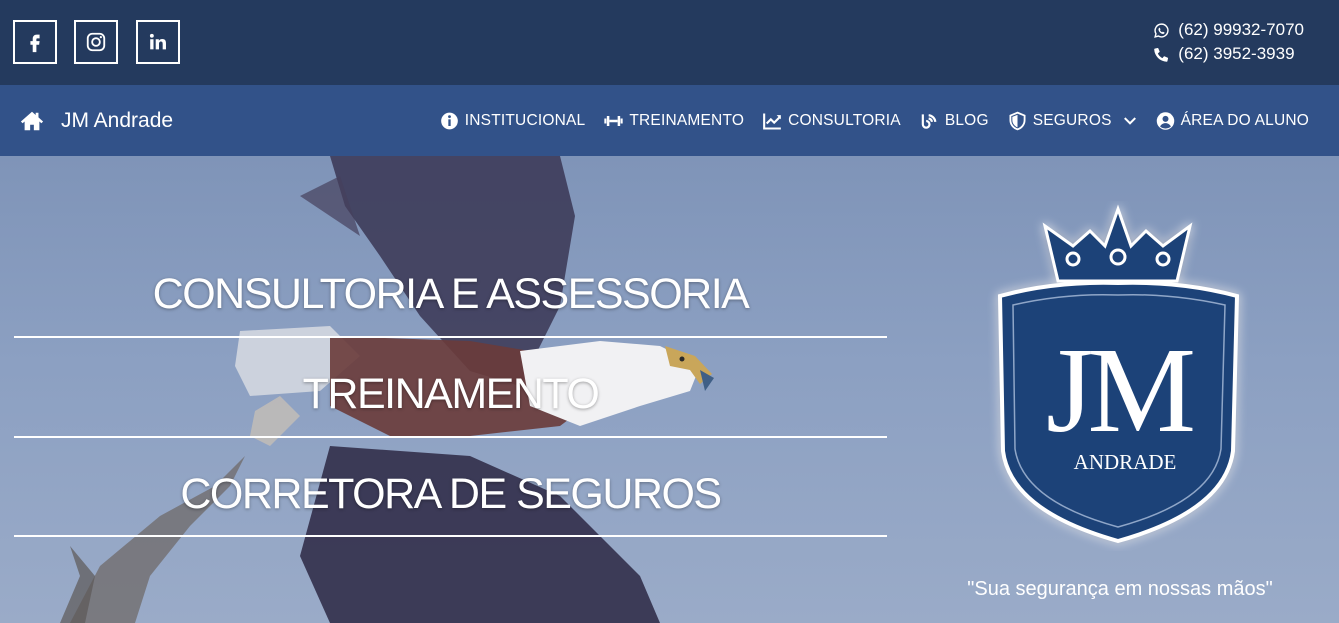 The width and height of the screenshot is (1339, 623). What do you see at coordinates (1241, 29) in the screenshot?
I see `whatsapp-number: (62) 99932-7070` at bounding box center [1241, 29].